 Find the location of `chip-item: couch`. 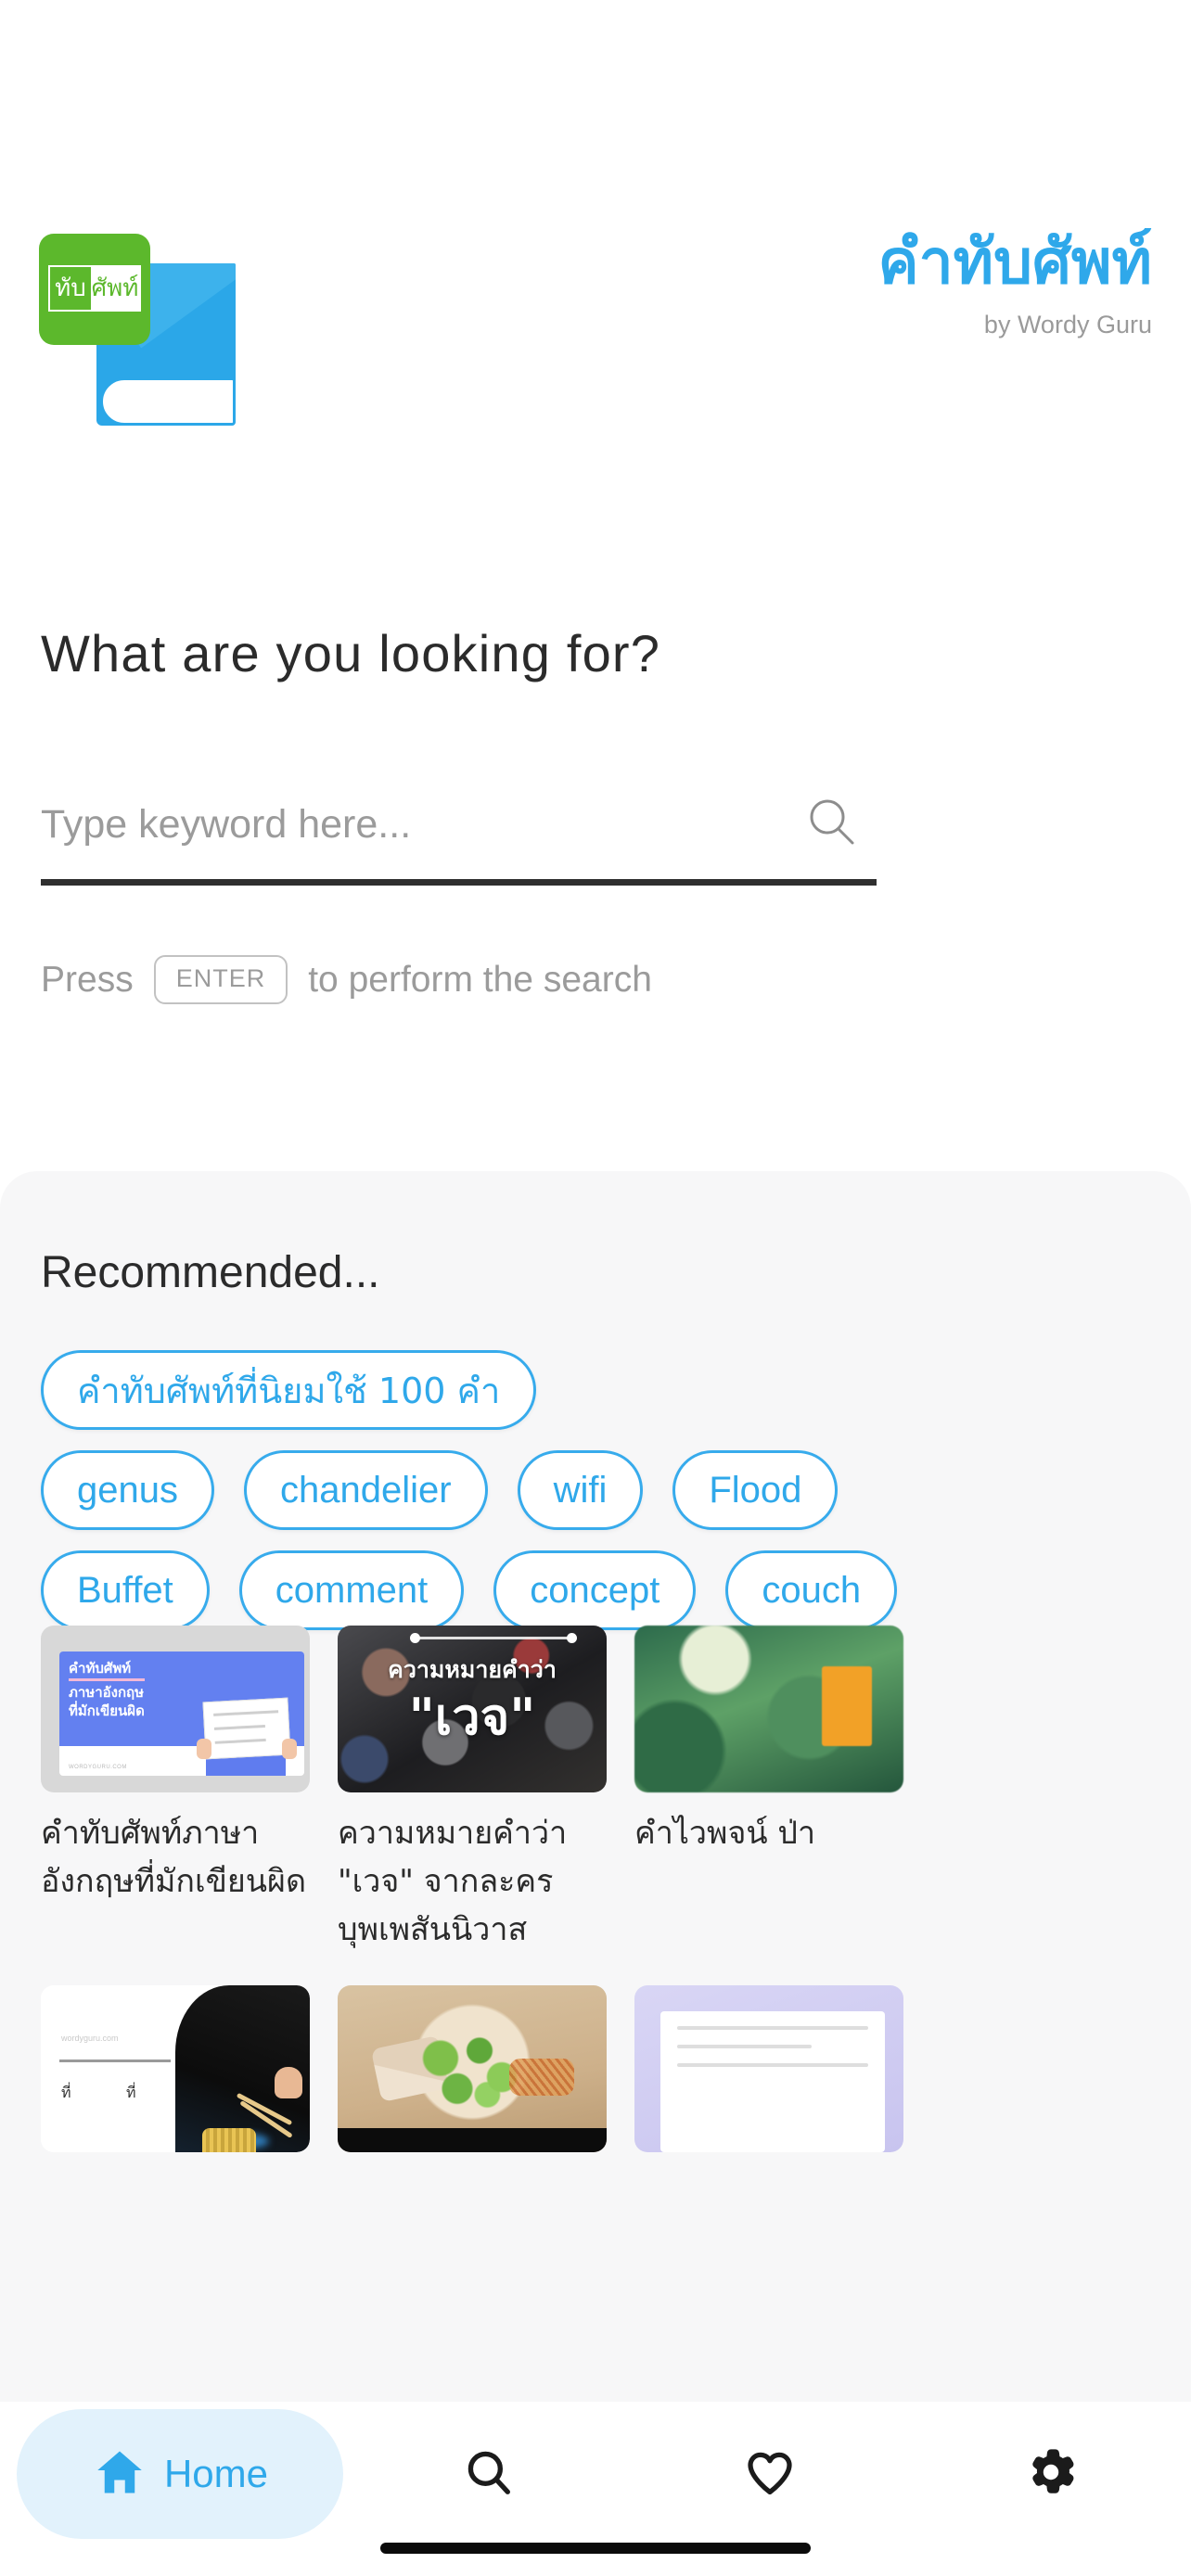

chip-item: couch is located at coordinates (811, 1590).